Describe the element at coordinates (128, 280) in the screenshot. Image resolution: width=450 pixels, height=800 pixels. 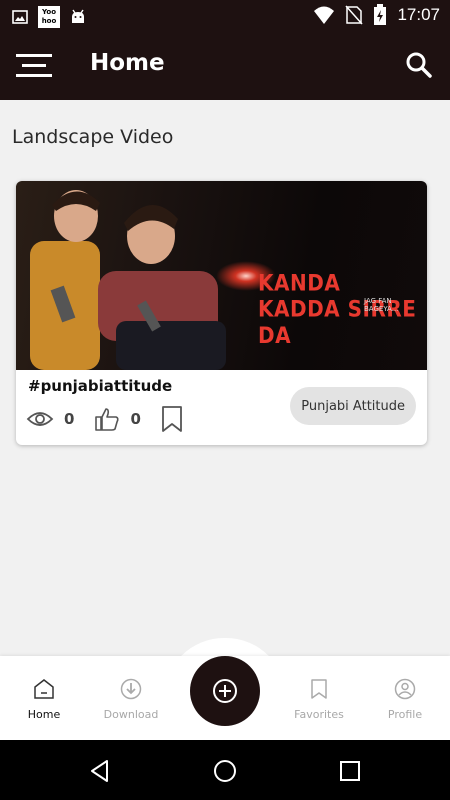
I see `thumbnail-figures` at that location.